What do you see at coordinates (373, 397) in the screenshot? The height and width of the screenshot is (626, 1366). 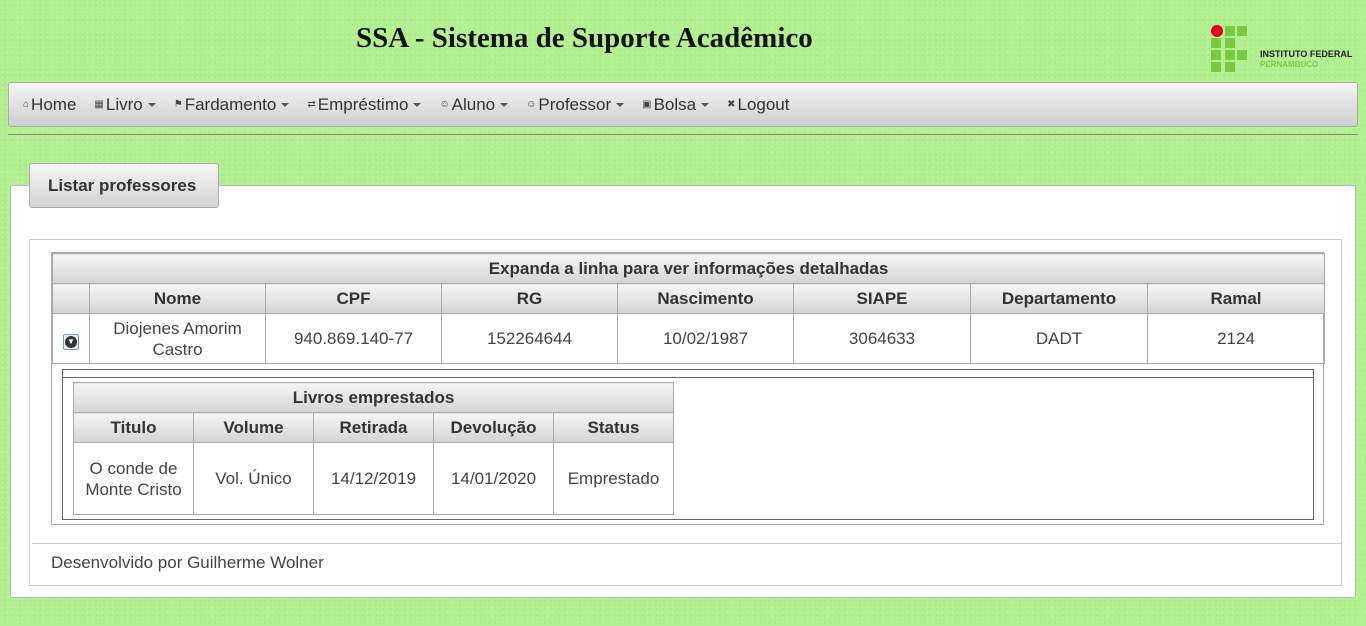 I see `loans-caption: Livros emprestados` at bounding box center [373, 397].